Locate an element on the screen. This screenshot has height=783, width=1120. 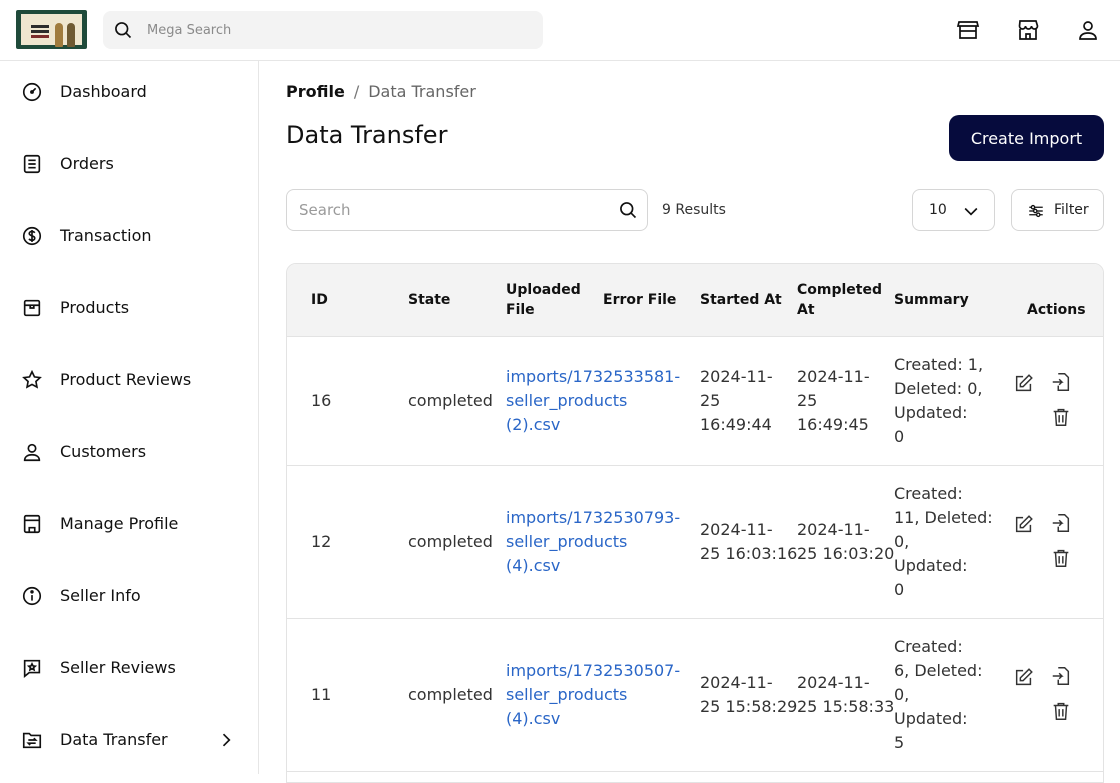
search-input is located at coordinates (454, 210).